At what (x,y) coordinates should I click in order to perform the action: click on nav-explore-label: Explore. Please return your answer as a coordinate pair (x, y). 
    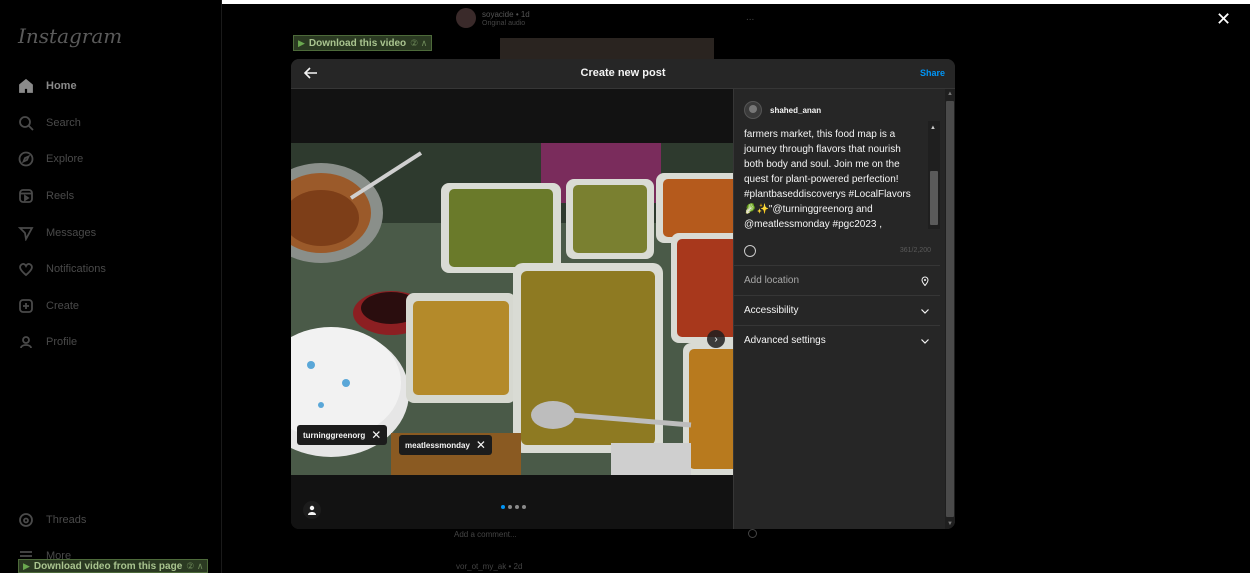
    Looking at the image, I should click on (65, 159).